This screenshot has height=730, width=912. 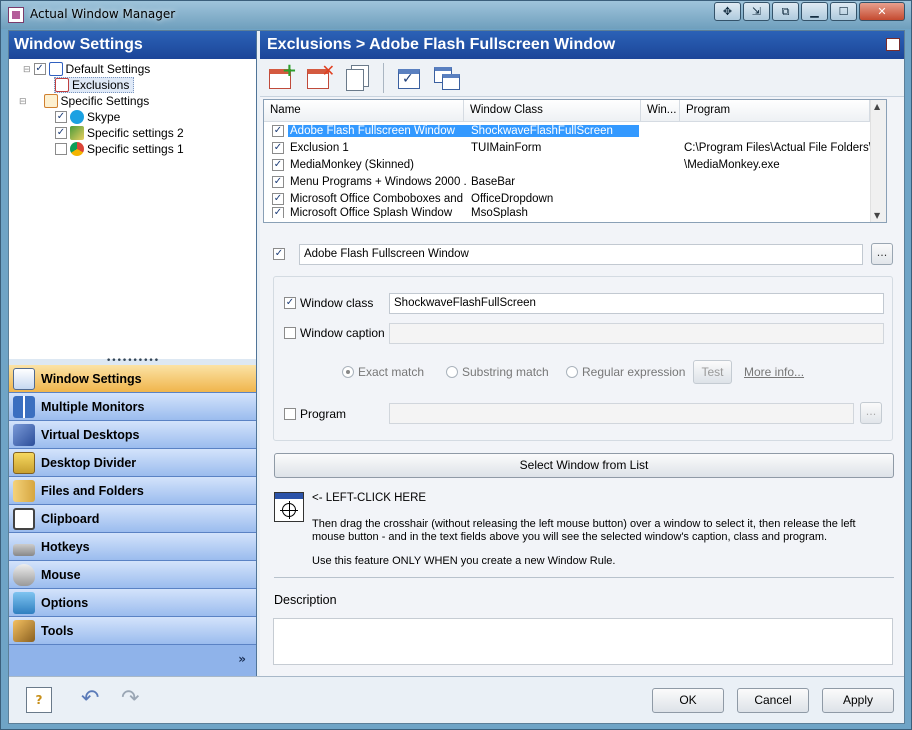 I want to click on minimize-to-tray-icon: ⇲, so click(x=756, y=11).